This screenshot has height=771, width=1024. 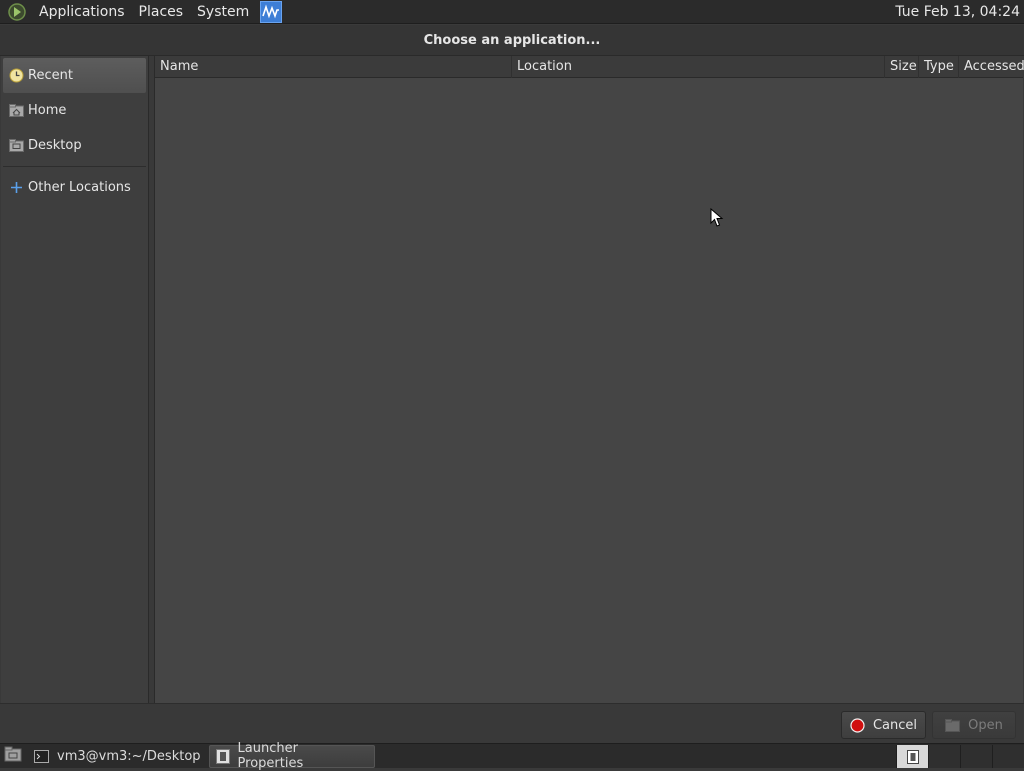 What do you see at coordinates (16, 188) in the screenshot?
I see `plus-icon` at bounding box center [16, 188].